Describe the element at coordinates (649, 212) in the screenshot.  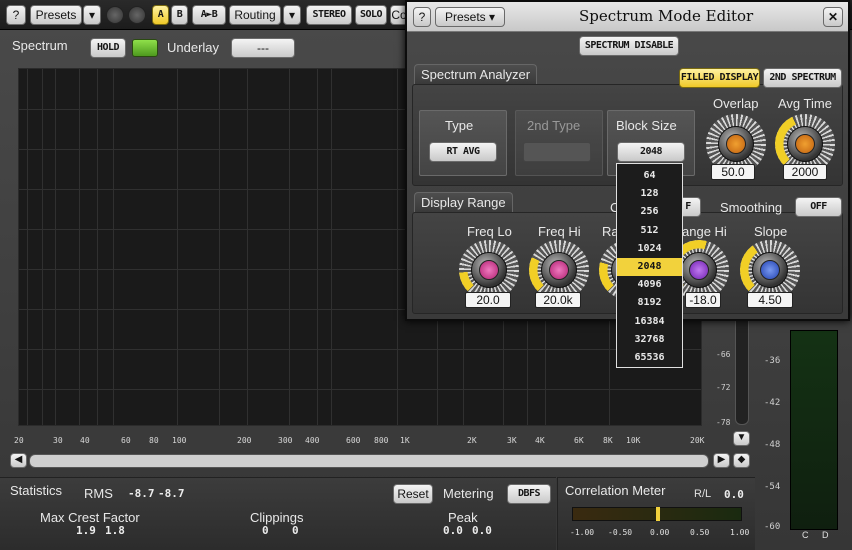
I see `block-size-option: 256` at that location.